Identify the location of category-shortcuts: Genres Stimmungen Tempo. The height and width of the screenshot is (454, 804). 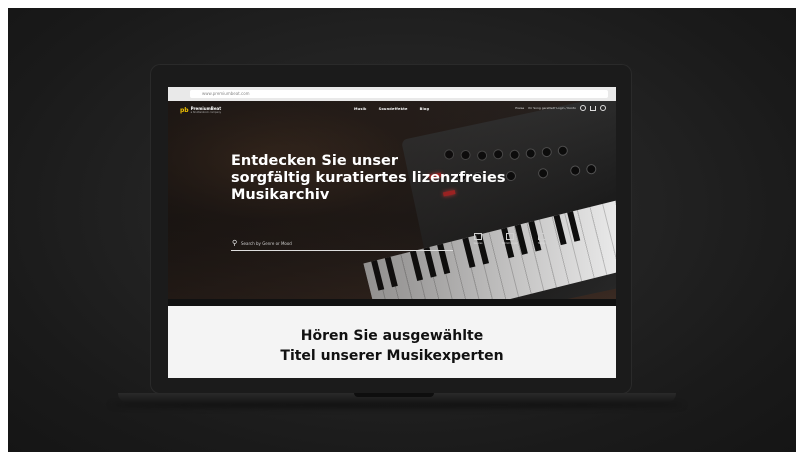
(510, 239).